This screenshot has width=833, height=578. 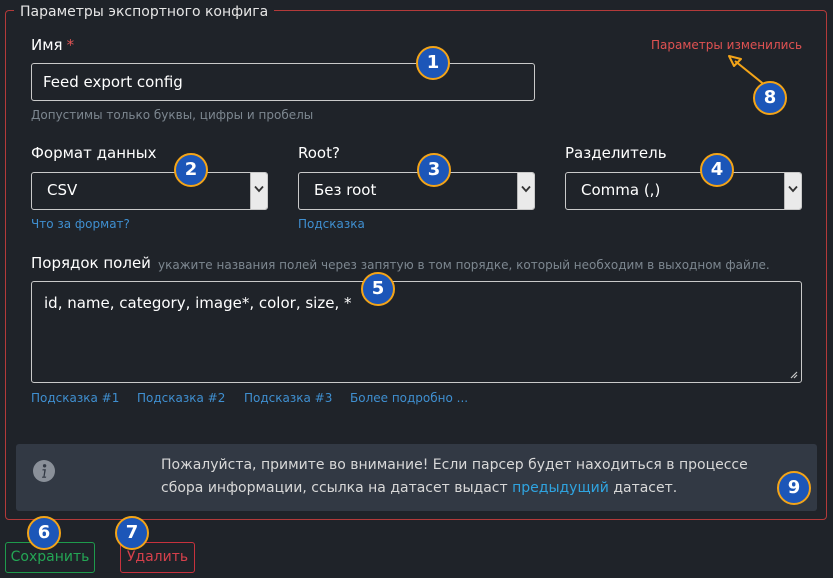 I want to click on root-select-arrow, so click(x=525, y=191).